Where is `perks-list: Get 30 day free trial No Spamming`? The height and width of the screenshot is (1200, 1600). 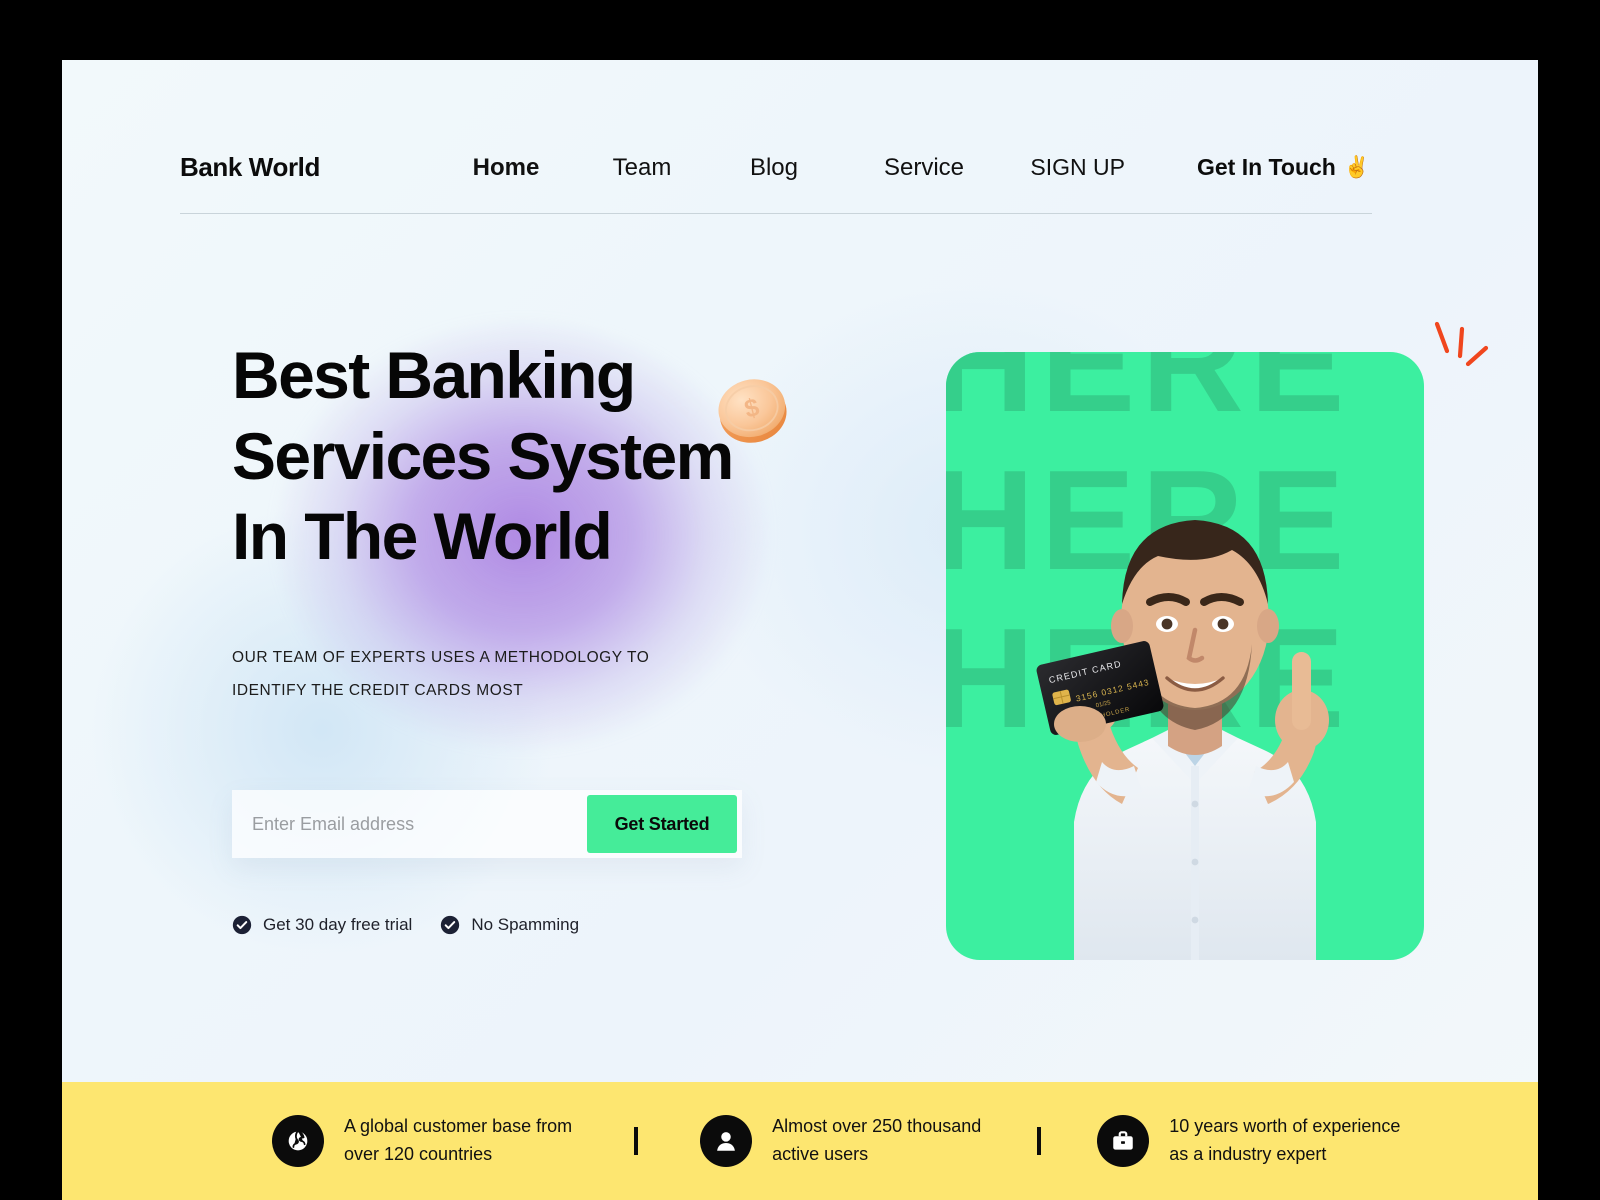 perks-list: Get 30 day free trial No Spamming is located at coordinates (405, 925).